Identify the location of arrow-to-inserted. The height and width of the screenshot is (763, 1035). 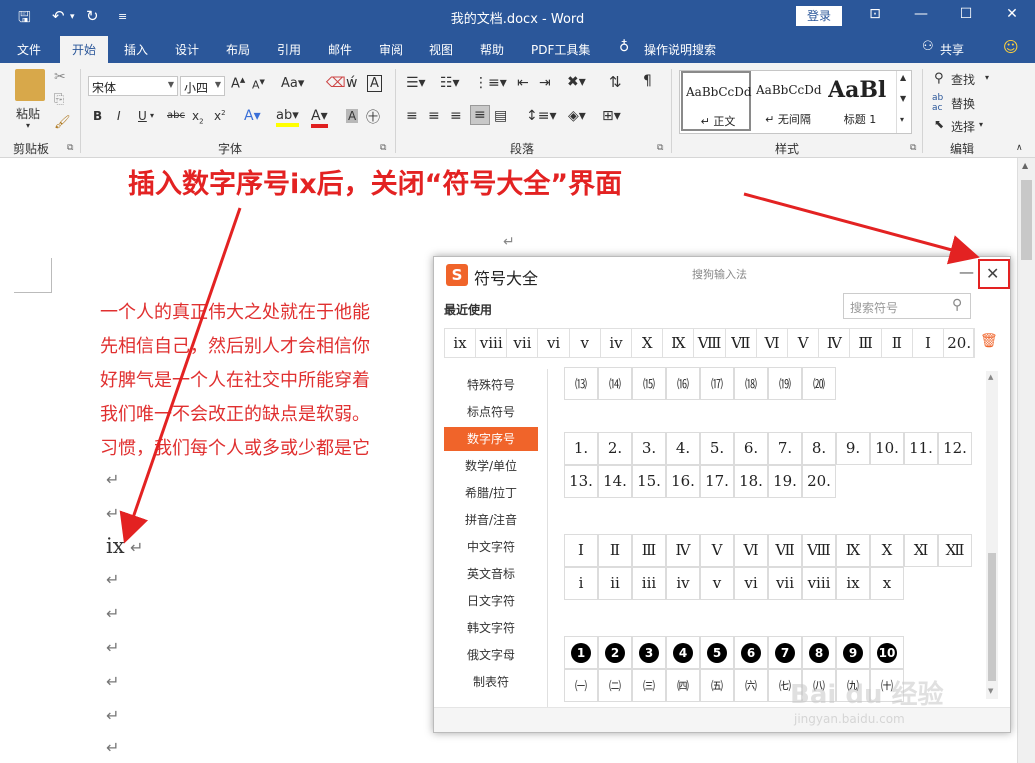
(180, 375).